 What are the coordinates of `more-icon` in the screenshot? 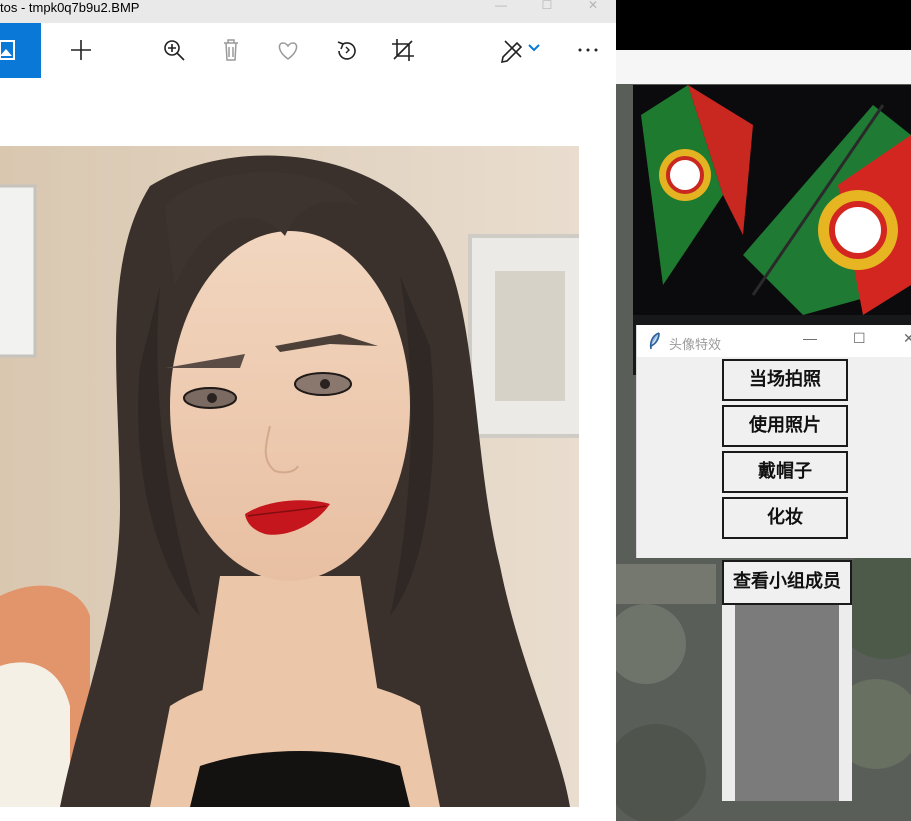 It's located at (588, 50).